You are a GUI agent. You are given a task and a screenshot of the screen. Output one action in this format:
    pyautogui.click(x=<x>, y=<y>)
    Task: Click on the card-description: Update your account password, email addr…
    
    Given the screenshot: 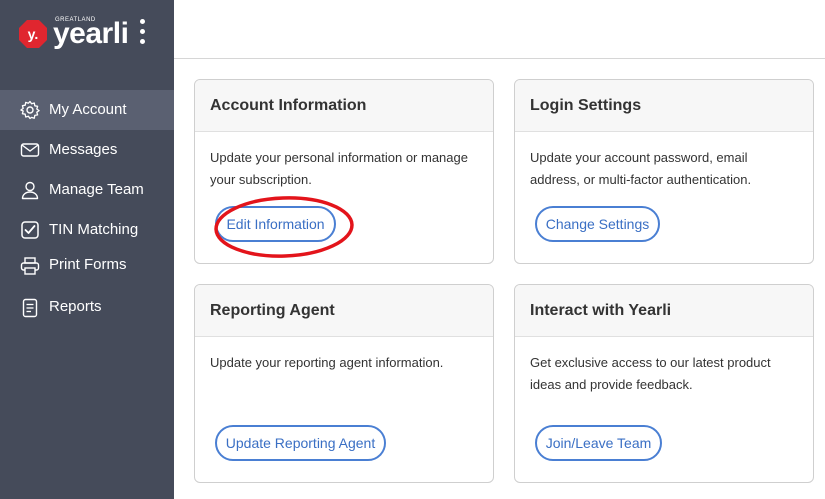 What is the action you would take?
    pyautogui.click(x=641, y=168)
    